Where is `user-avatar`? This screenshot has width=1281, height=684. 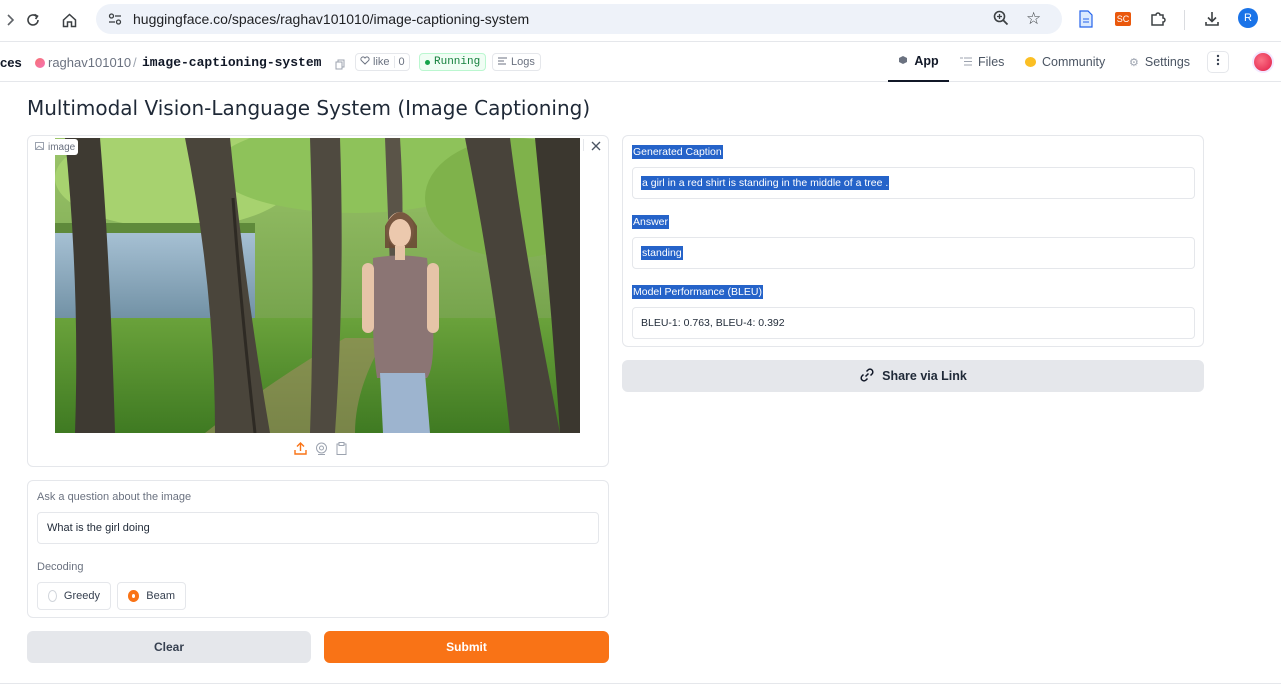 user-avatar is located at coordinates (1263, 62).